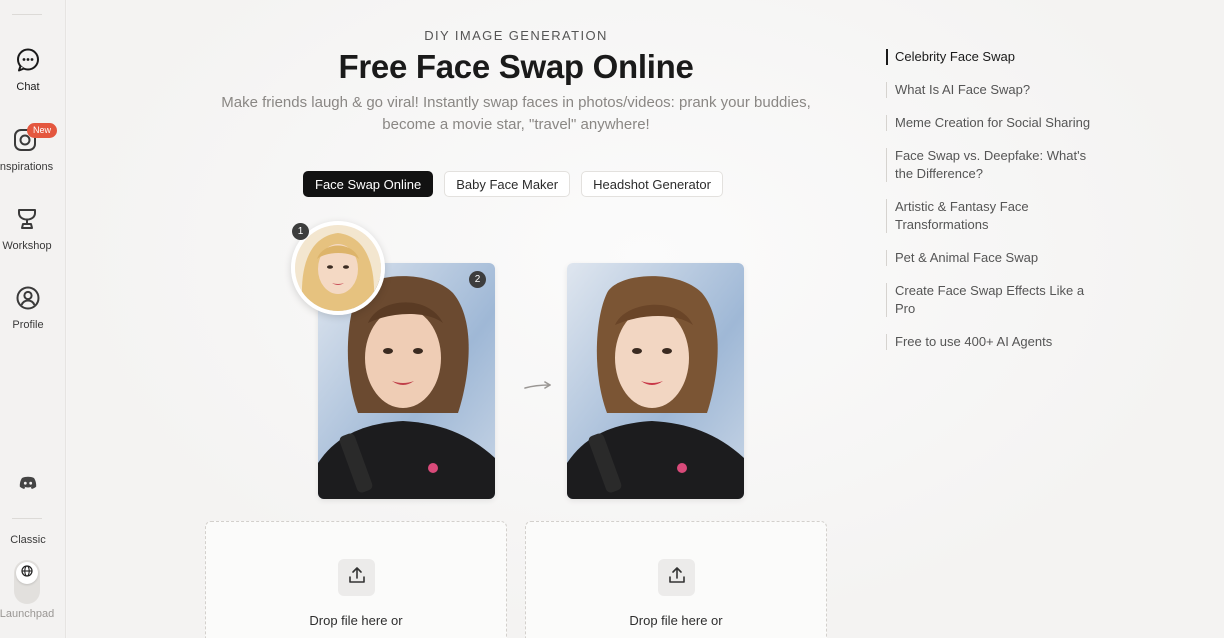  I want to click on toc-item-free-ai-agents: Free to use 400+ AI Agents, so click(996, 342).